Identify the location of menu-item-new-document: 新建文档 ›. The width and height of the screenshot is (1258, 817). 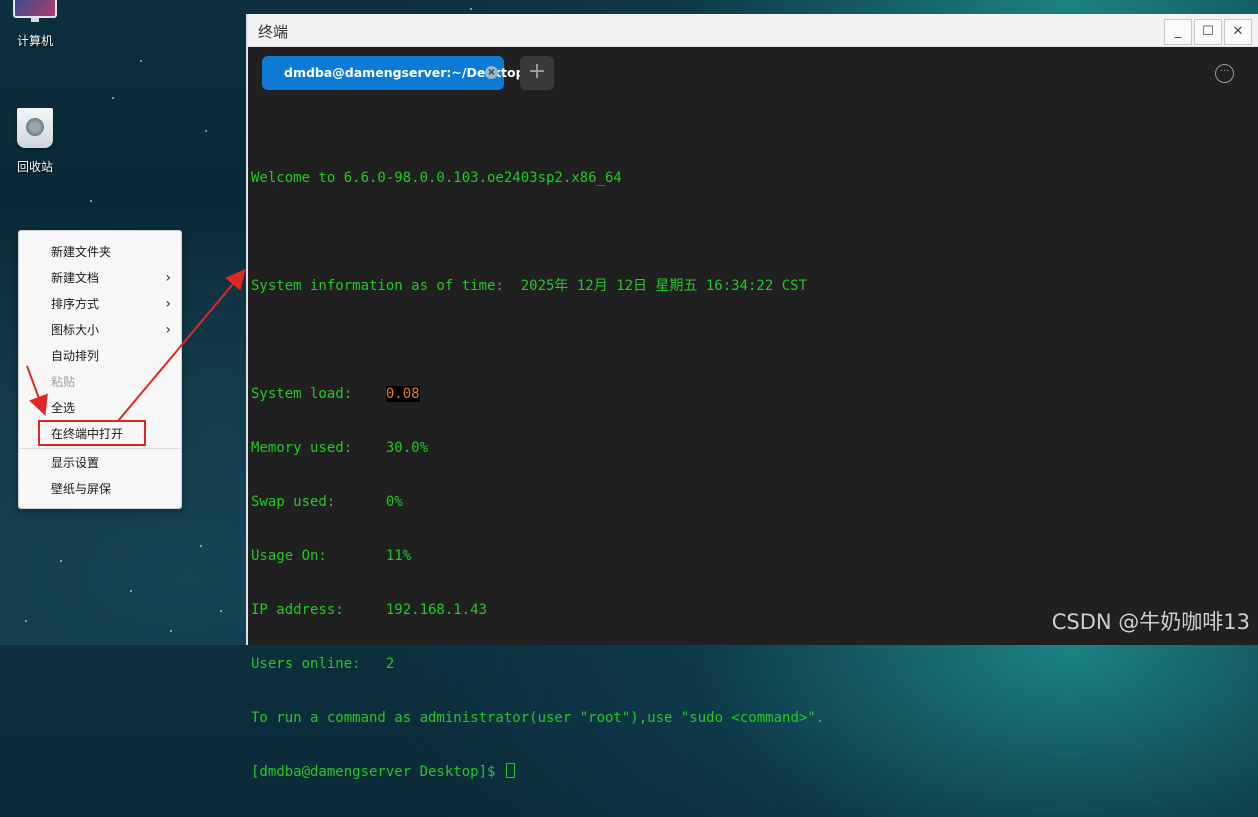
(100, 278).